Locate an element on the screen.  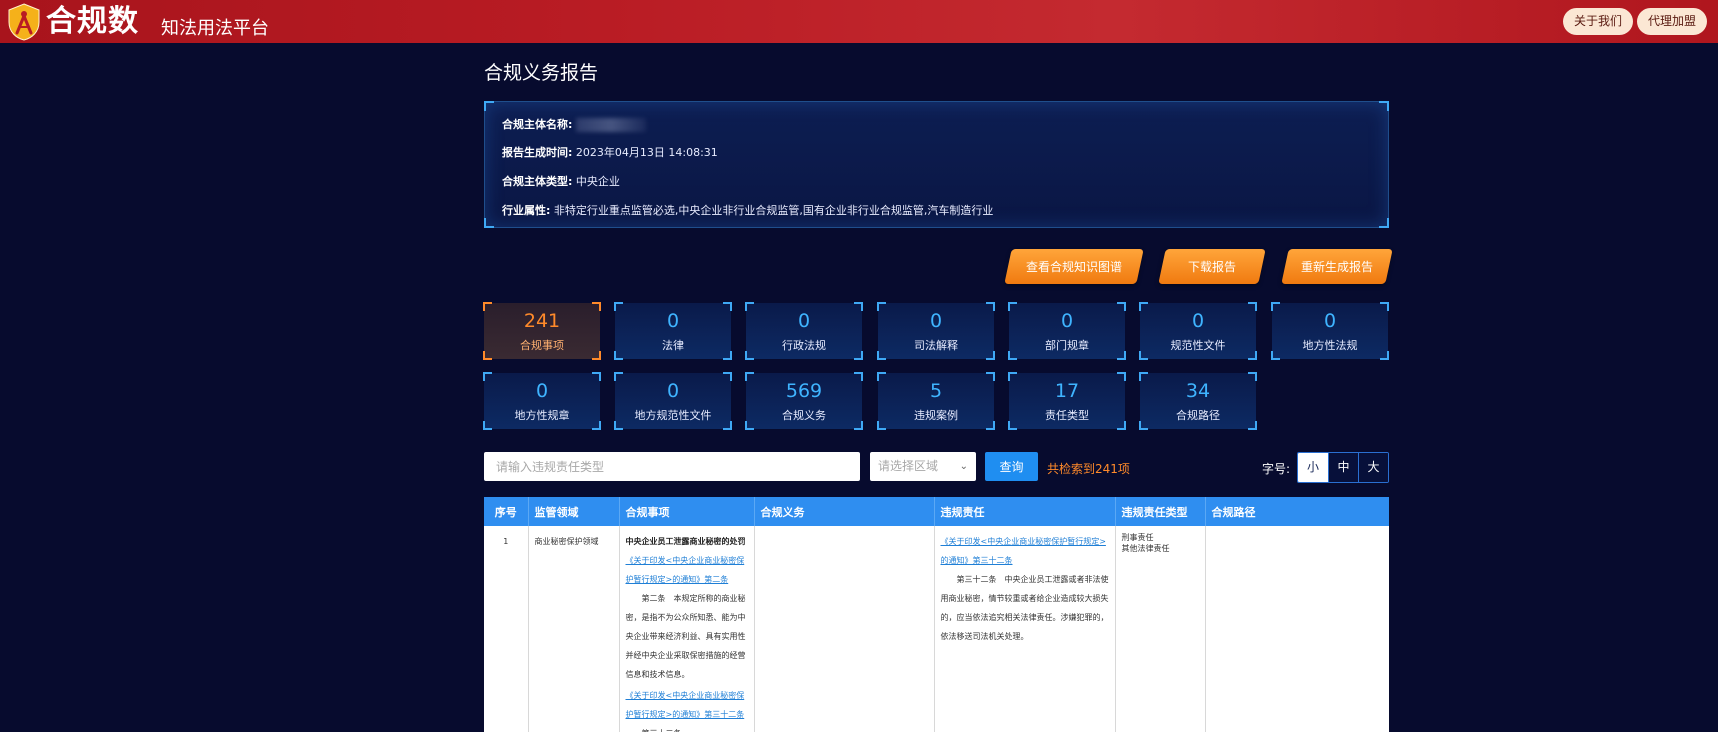
subject-name-redacted is located at coordinates (610, 125).